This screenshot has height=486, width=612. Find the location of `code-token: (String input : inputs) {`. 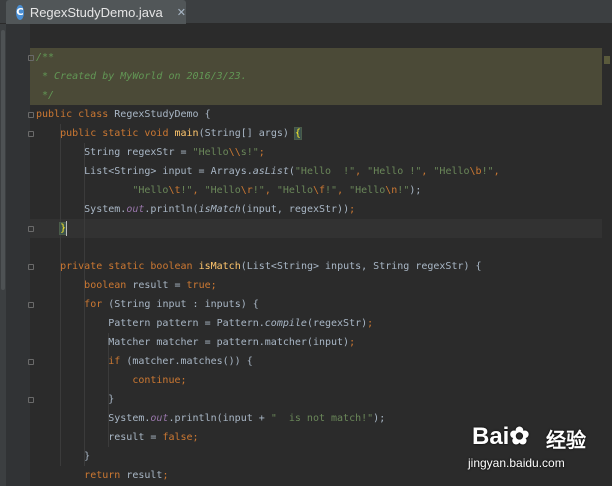

code-token: (String input : inputs) { is located at coordinates (183, 304).